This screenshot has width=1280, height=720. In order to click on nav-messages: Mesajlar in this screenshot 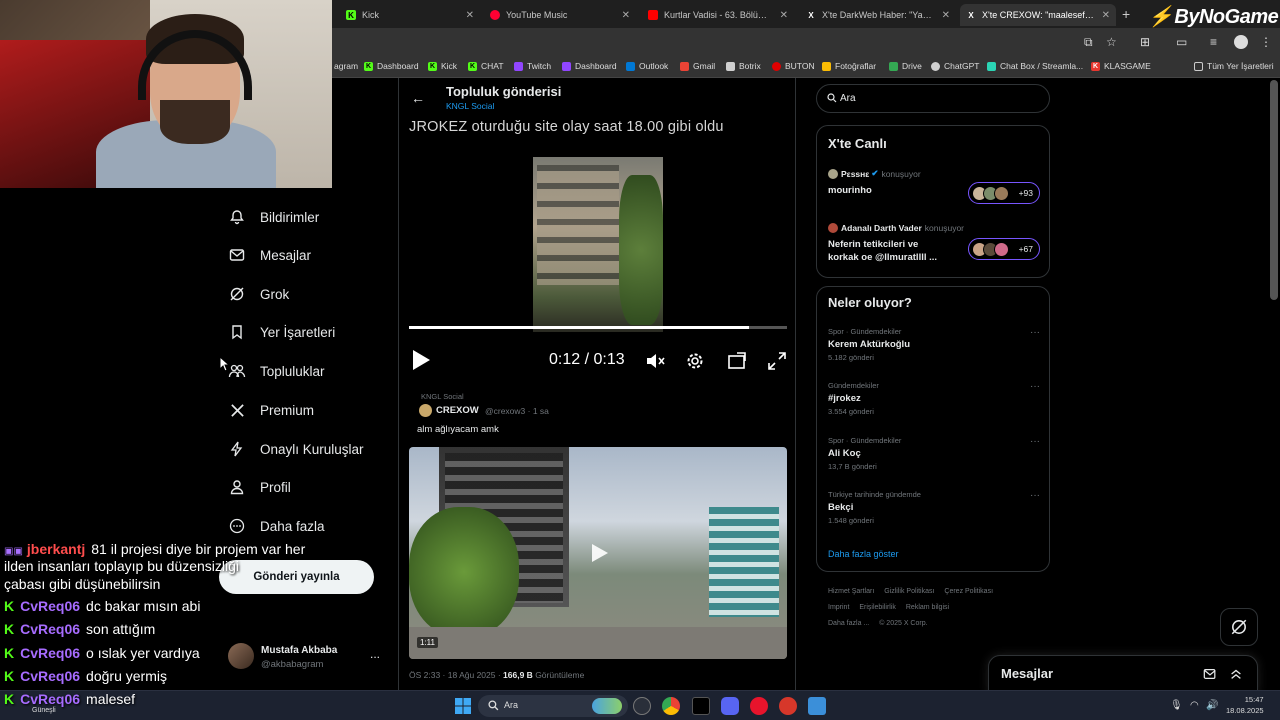, I will do `click(269, 255)`.